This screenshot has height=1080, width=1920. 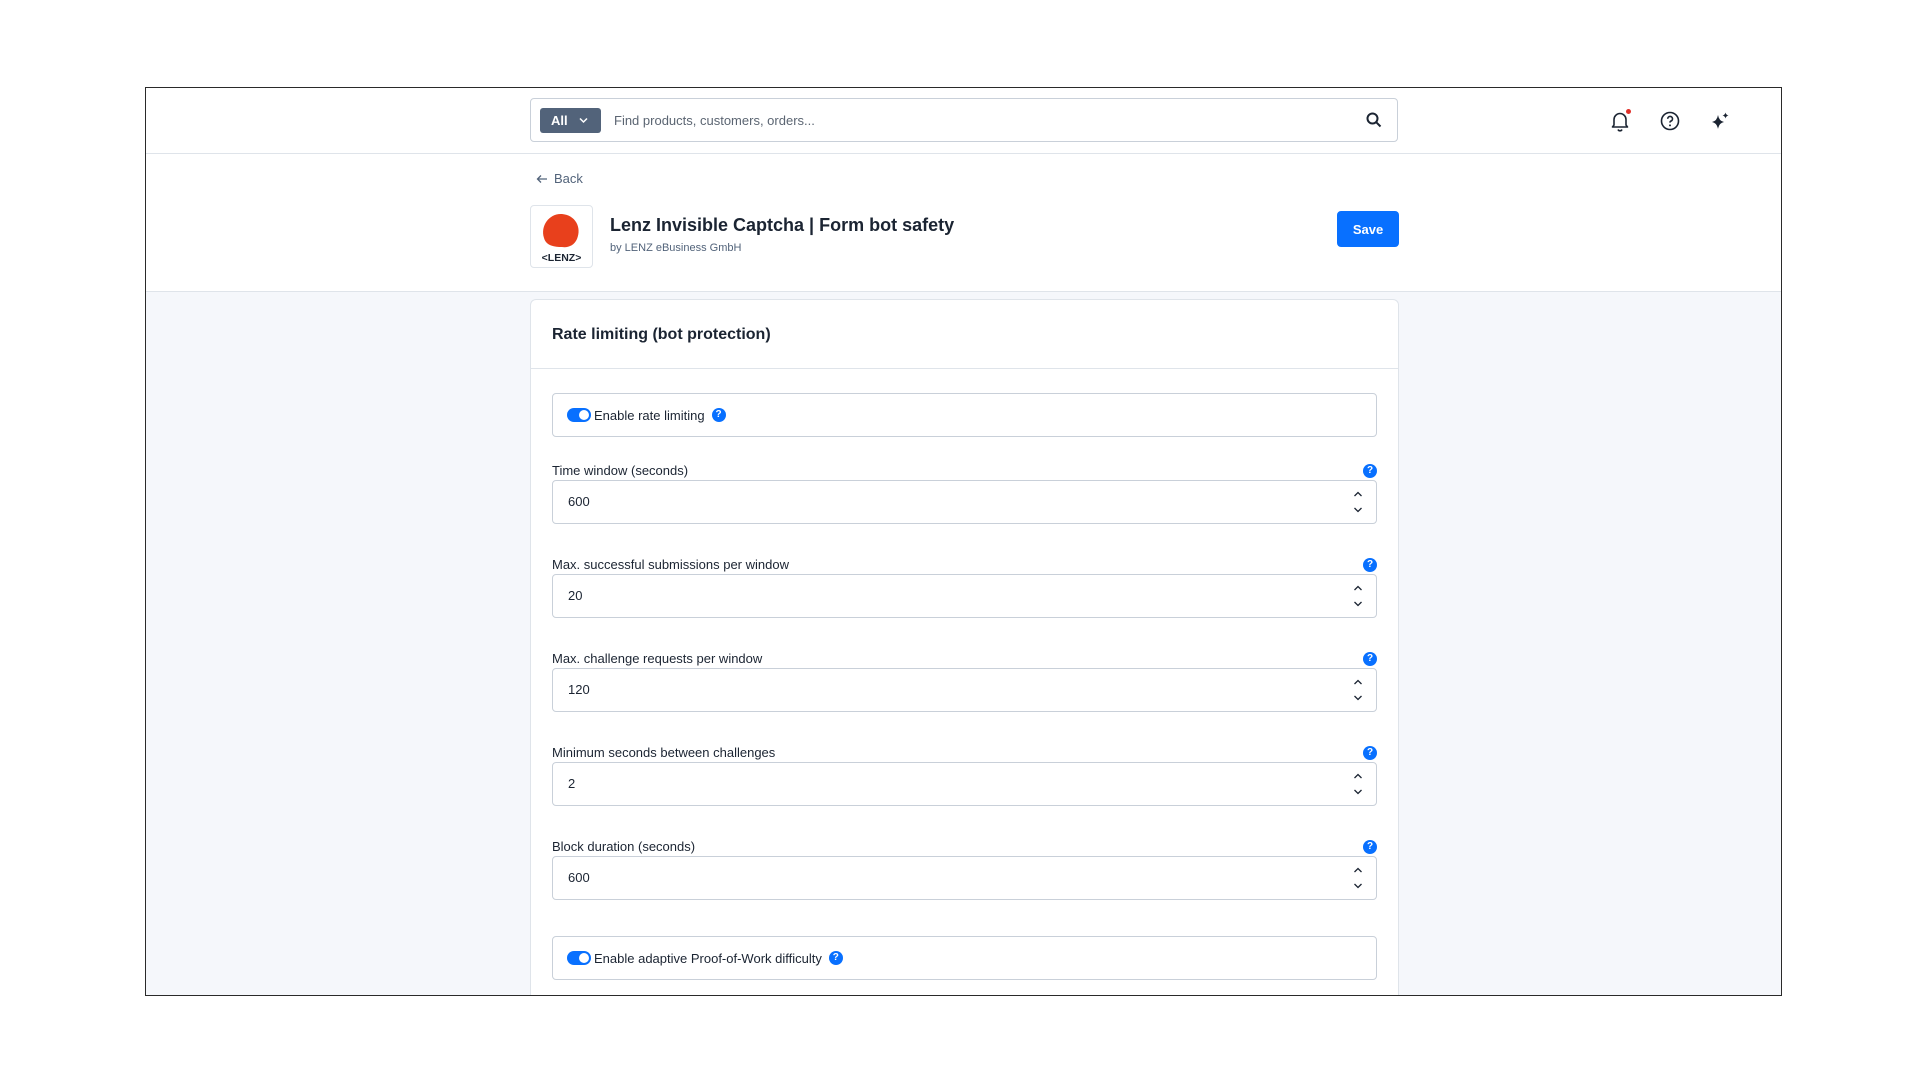 What do you see at coordinates (1374, 120) in the screenshot?
I see `search-icon` at bounding box center [1374, 120].